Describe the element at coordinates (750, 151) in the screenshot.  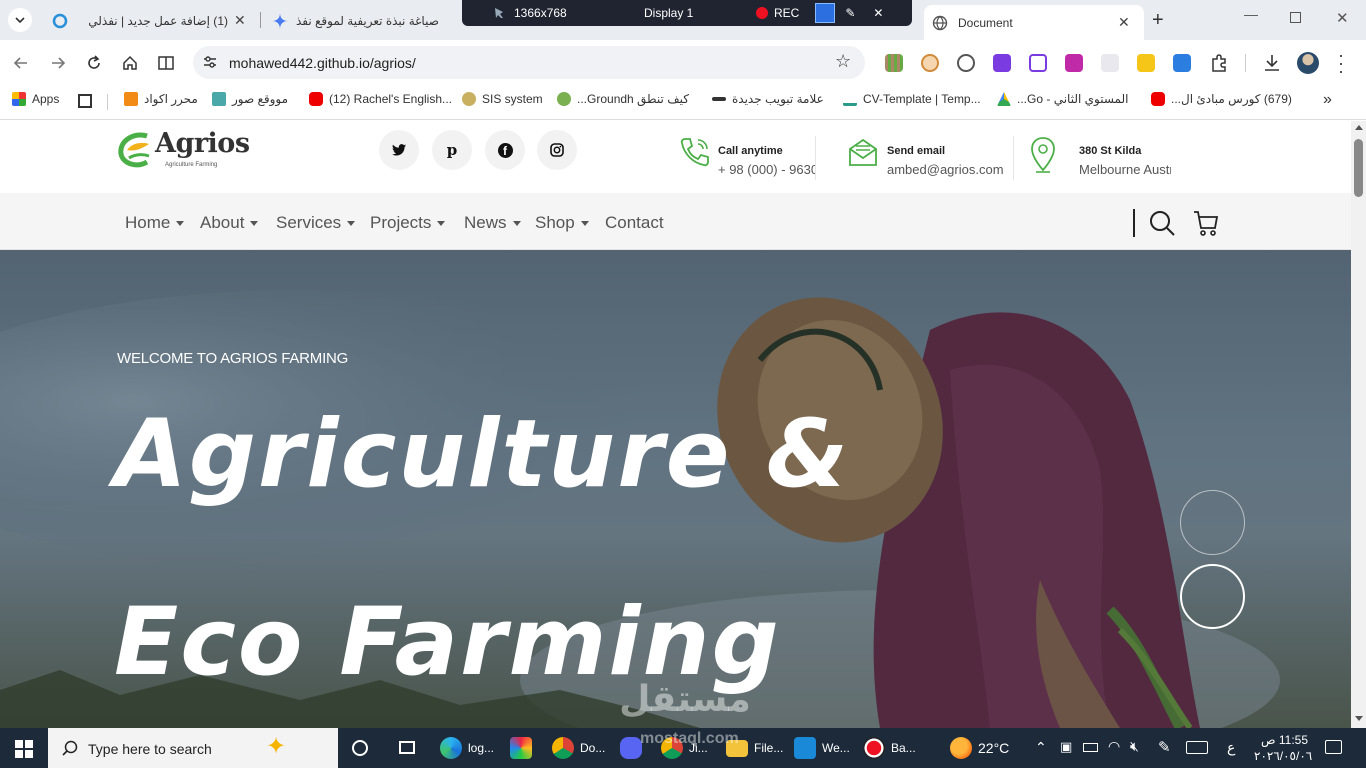
I see `call-title: Call anytime` at that location.